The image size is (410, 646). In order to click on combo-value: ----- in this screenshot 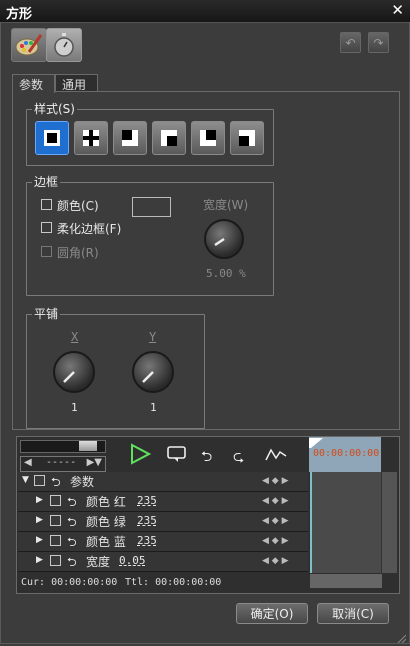, I will do `click(61, 462)`.